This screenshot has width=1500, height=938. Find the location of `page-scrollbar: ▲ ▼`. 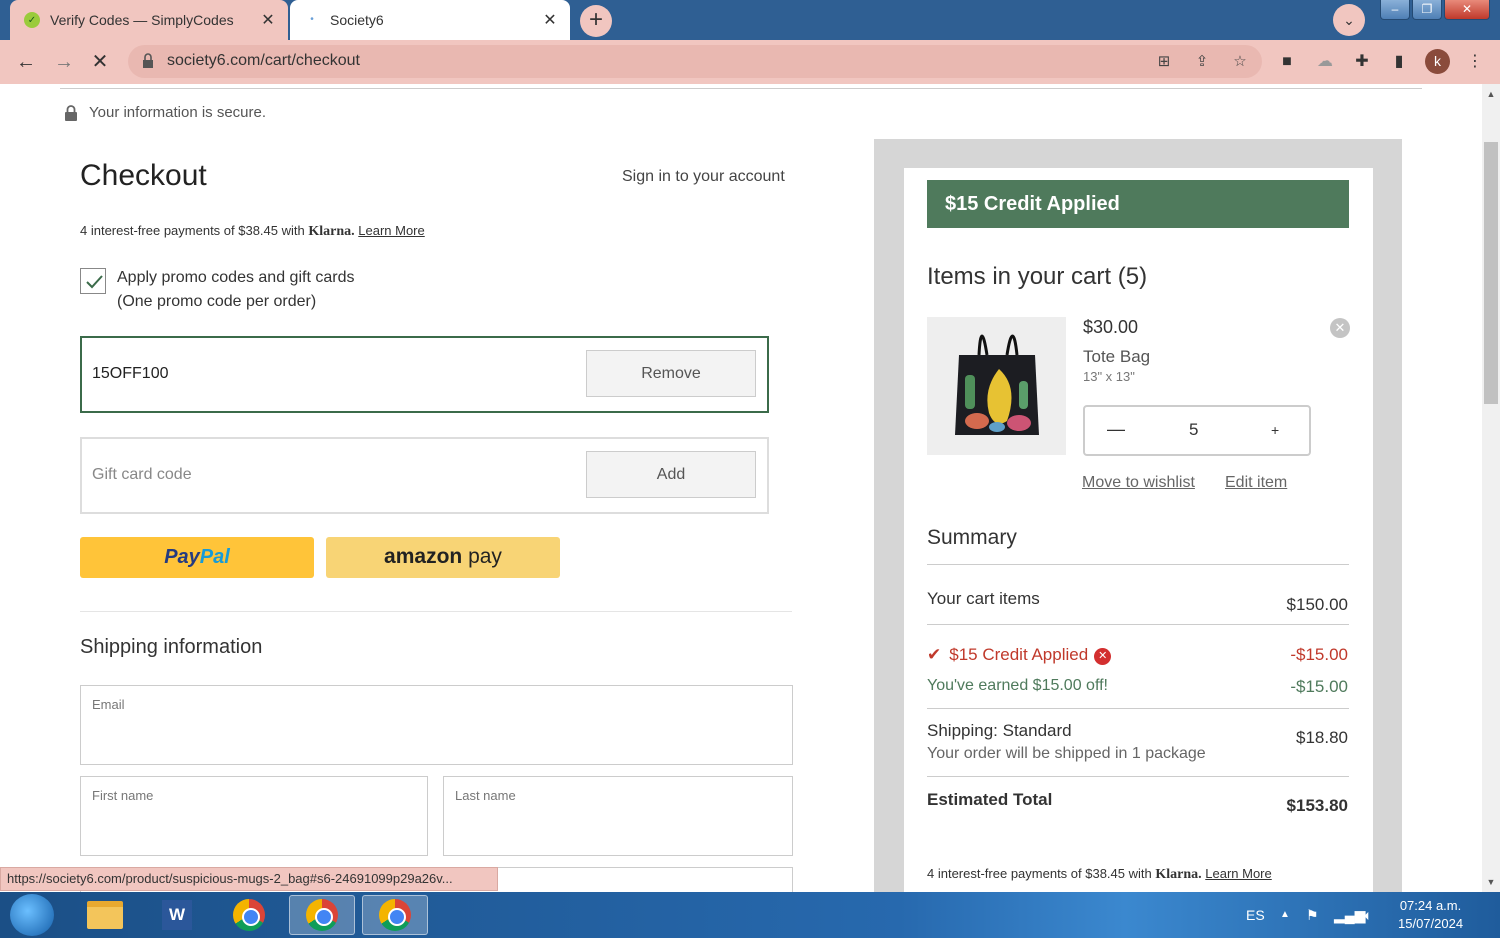

page-scrollbar: ▲ ▼ is located at coordinates (1491, 488).